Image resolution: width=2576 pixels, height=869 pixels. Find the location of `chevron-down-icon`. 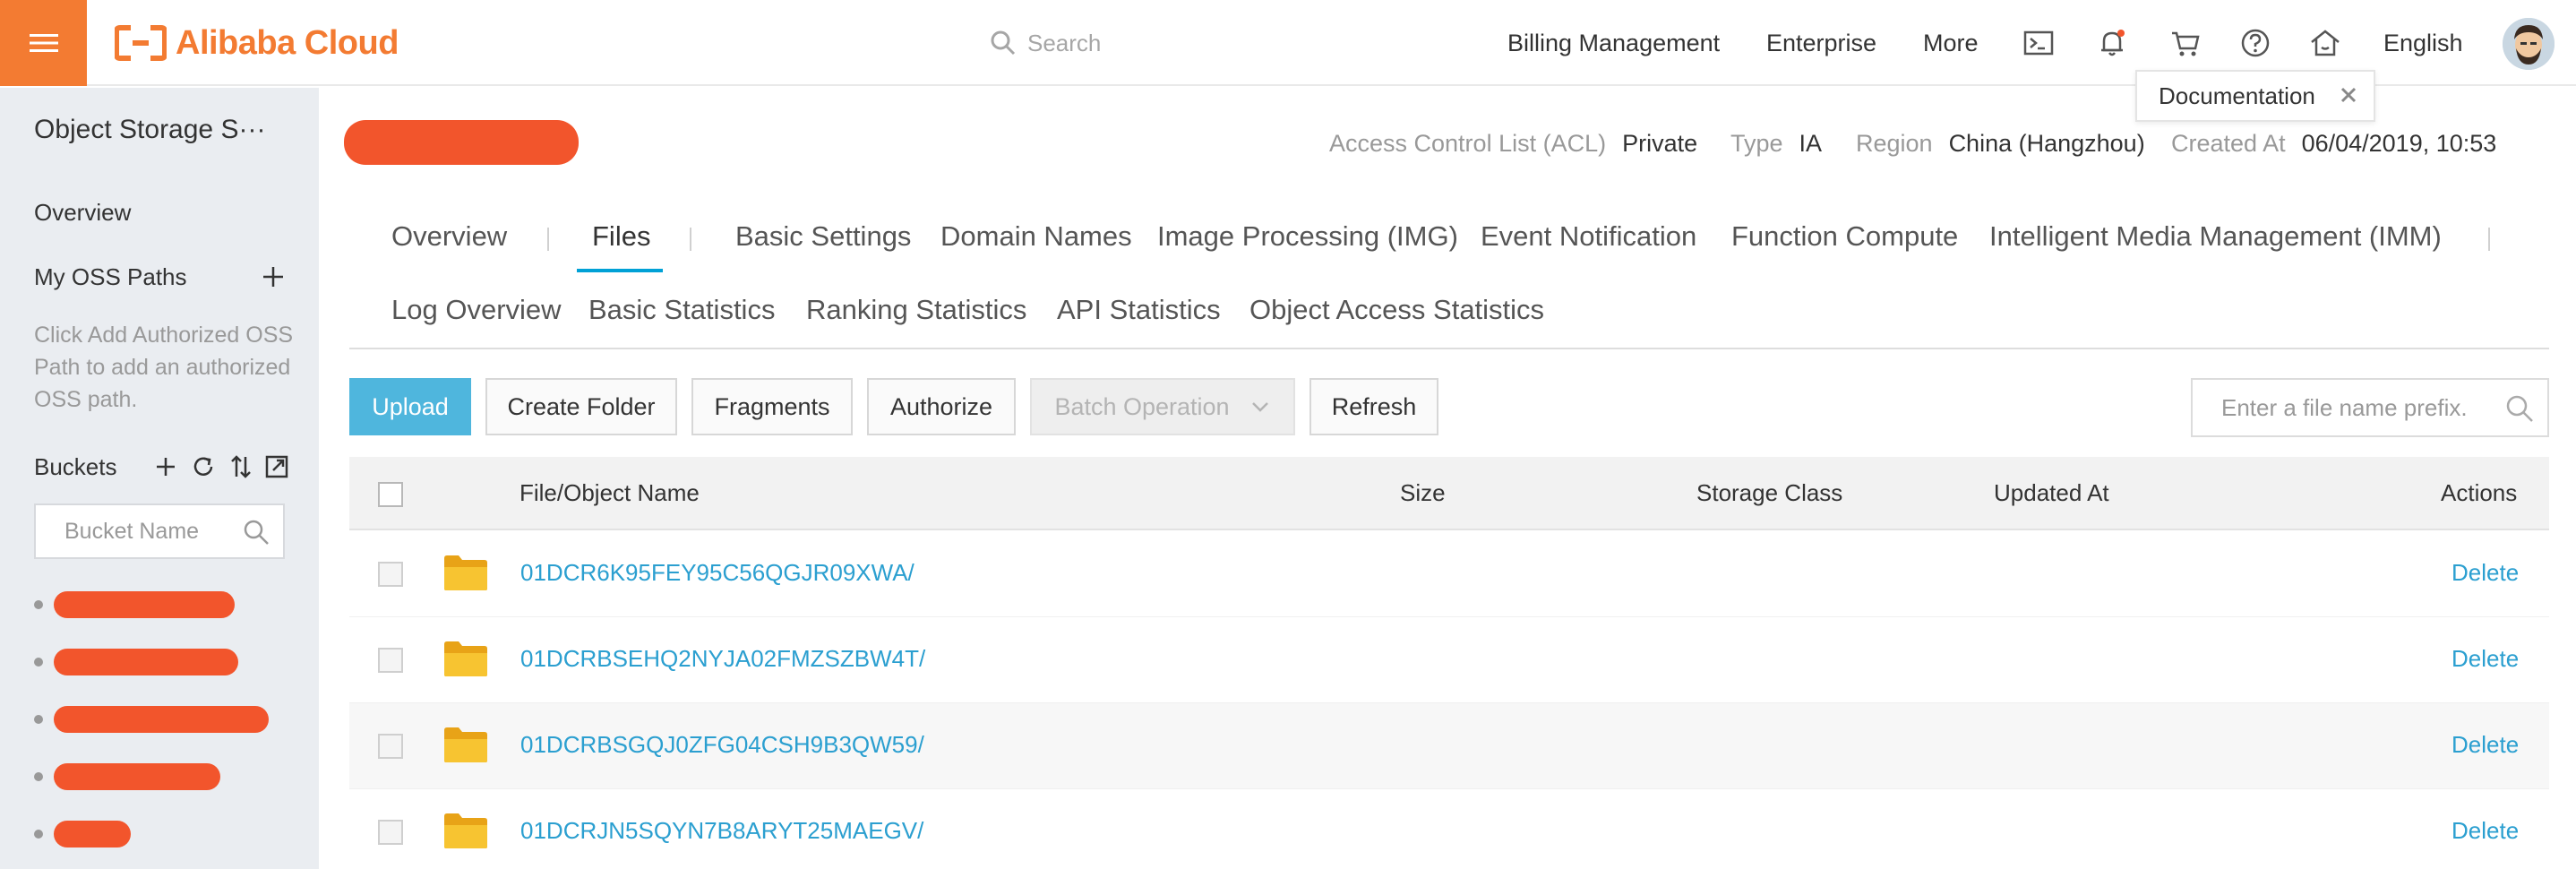

chevron-down-icon is located at coordinates (1259, 407).